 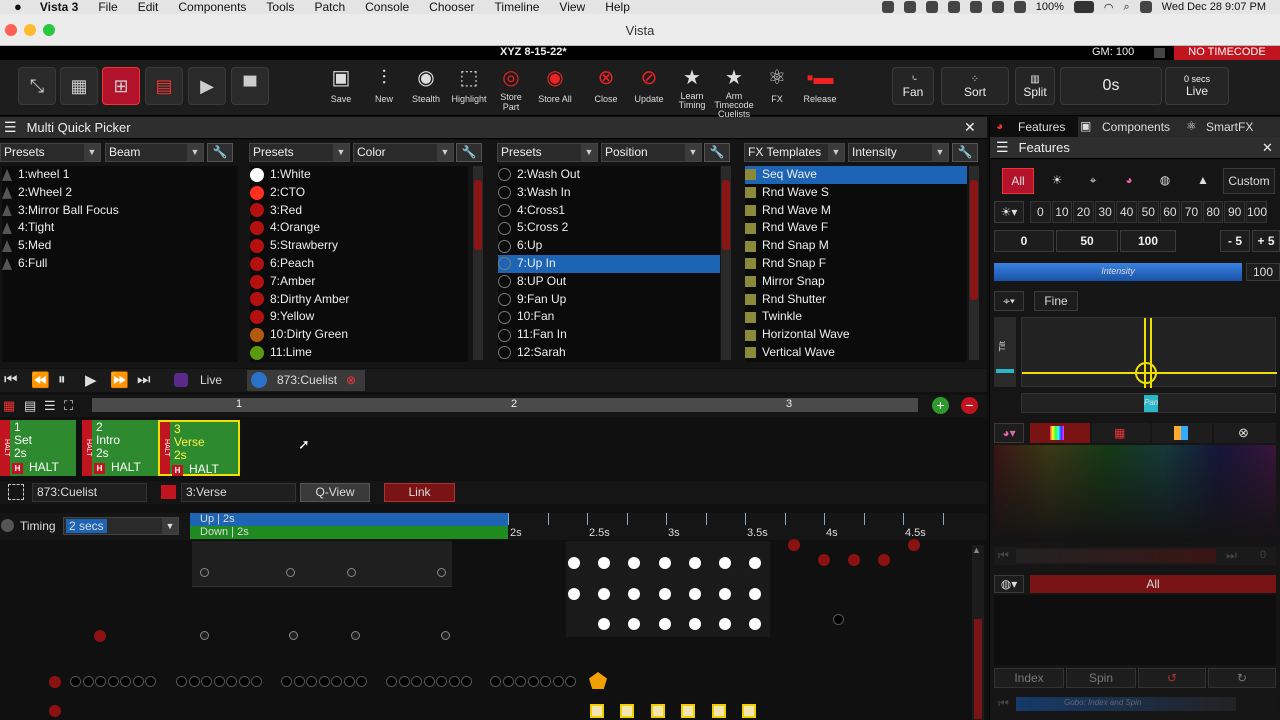 What do you see at coordinates (9, 406) in the screenshot?
I see `grid-view-icon: ▦` at bounding box center [9, 406].